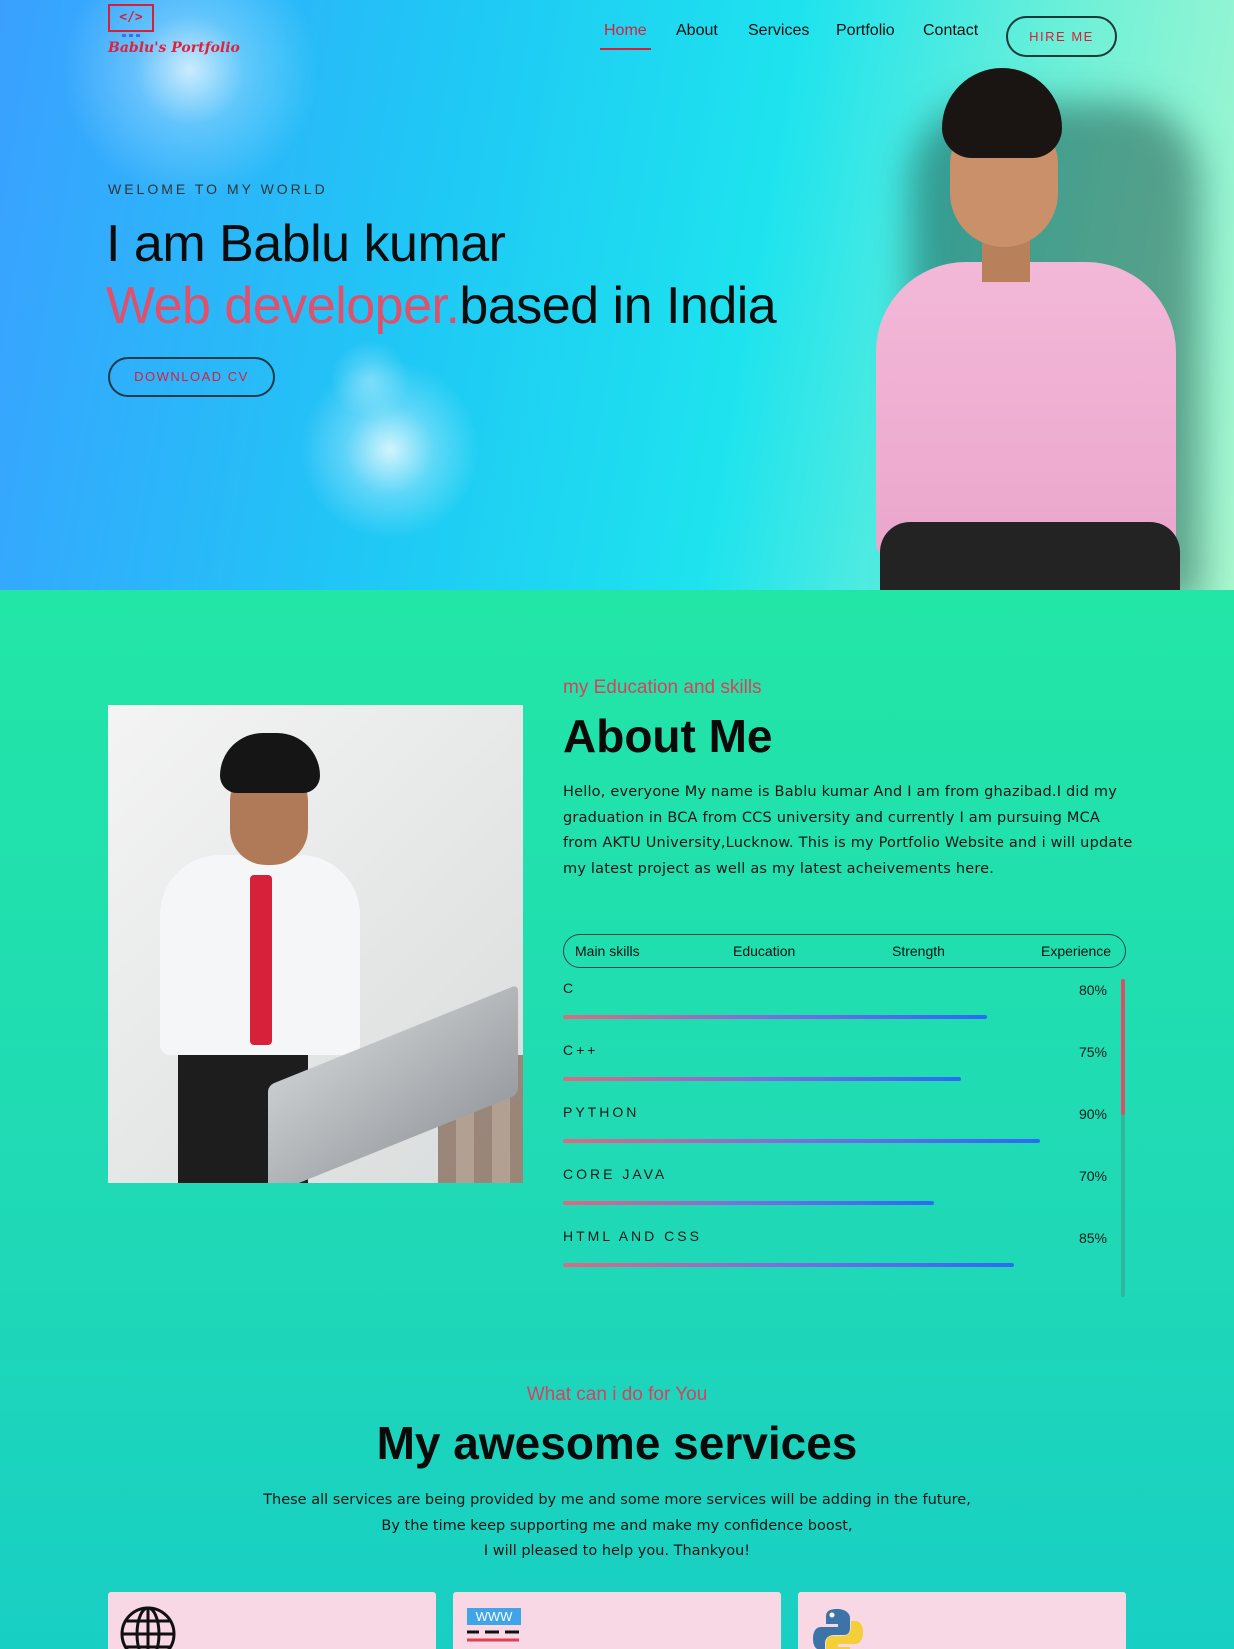 The height and width of the screenshot is (1649, 1234). I want to click on service-card-www: WWW, so click(617, 1620).